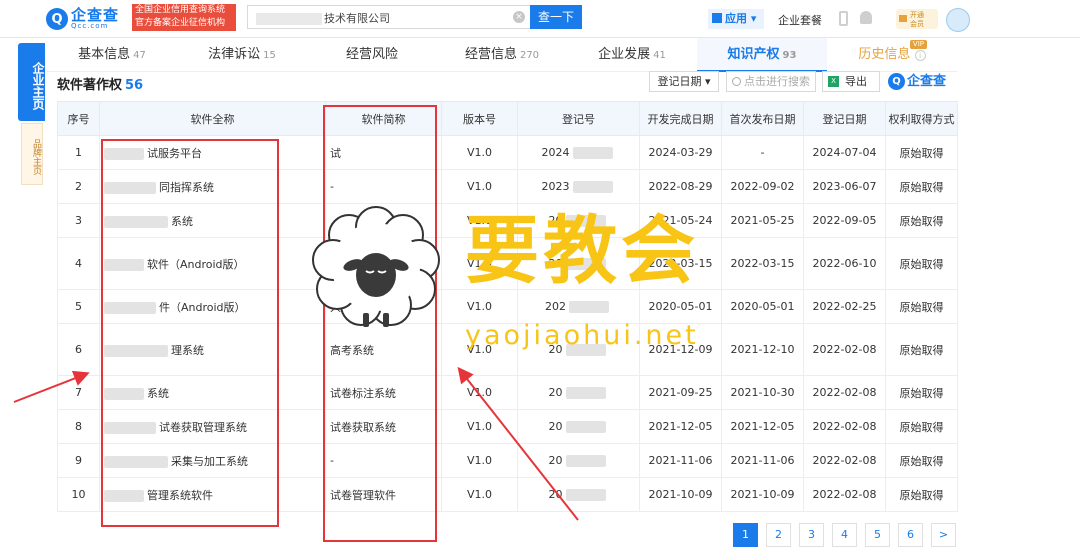  I want to click on sheep-mascot-icon, so click(376, 266).